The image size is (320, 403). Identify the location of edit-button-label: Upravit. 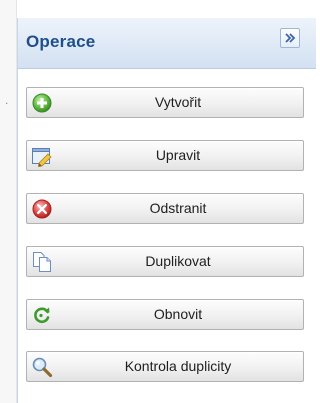
(178, 155).